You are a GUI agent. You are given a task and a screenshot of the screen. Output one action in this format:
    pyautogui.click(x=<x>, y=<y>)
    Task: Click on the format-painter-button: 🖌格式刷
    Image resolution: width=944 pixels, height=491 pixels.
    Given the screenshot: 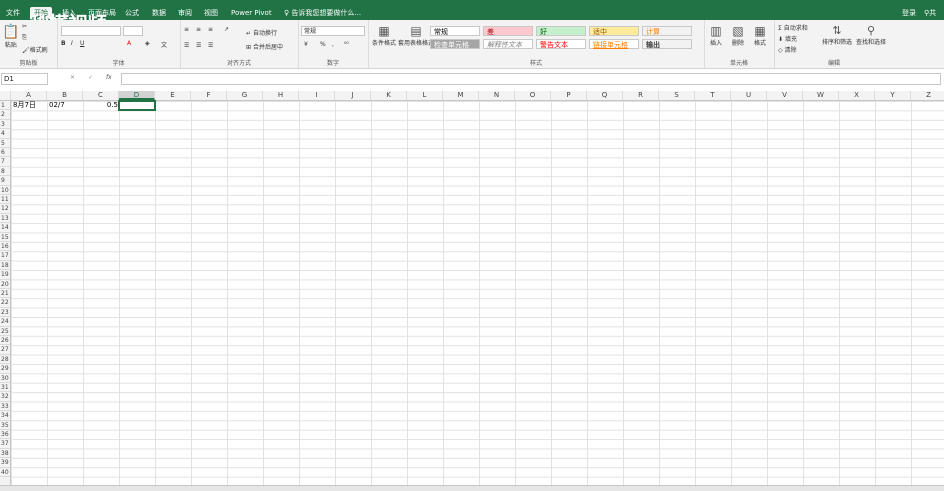 What is the action you would take?
    pyautogui.click(x=35, y=49)
    